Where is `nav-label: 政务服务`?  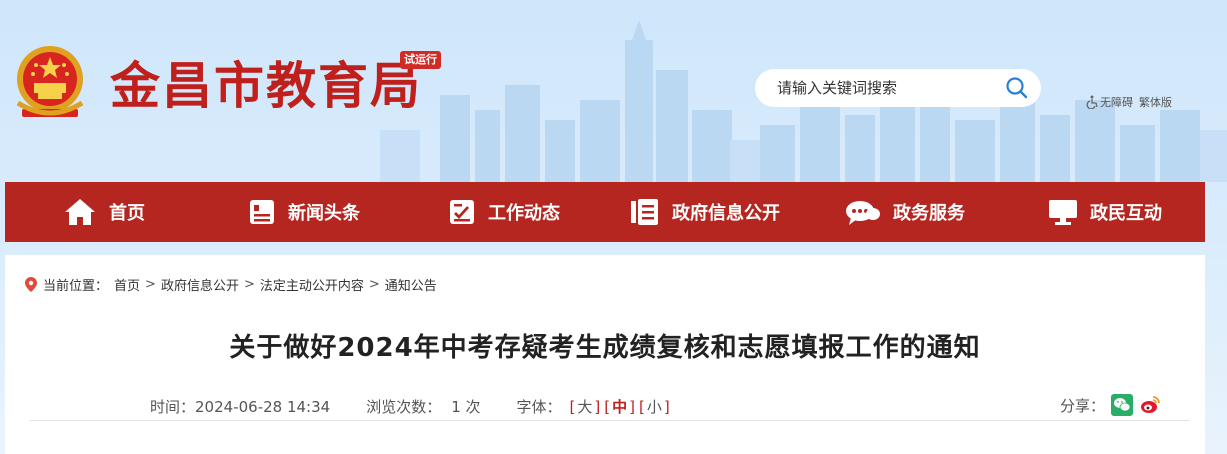
nav-label: 政务服务 is located at coordinates (929, 213).